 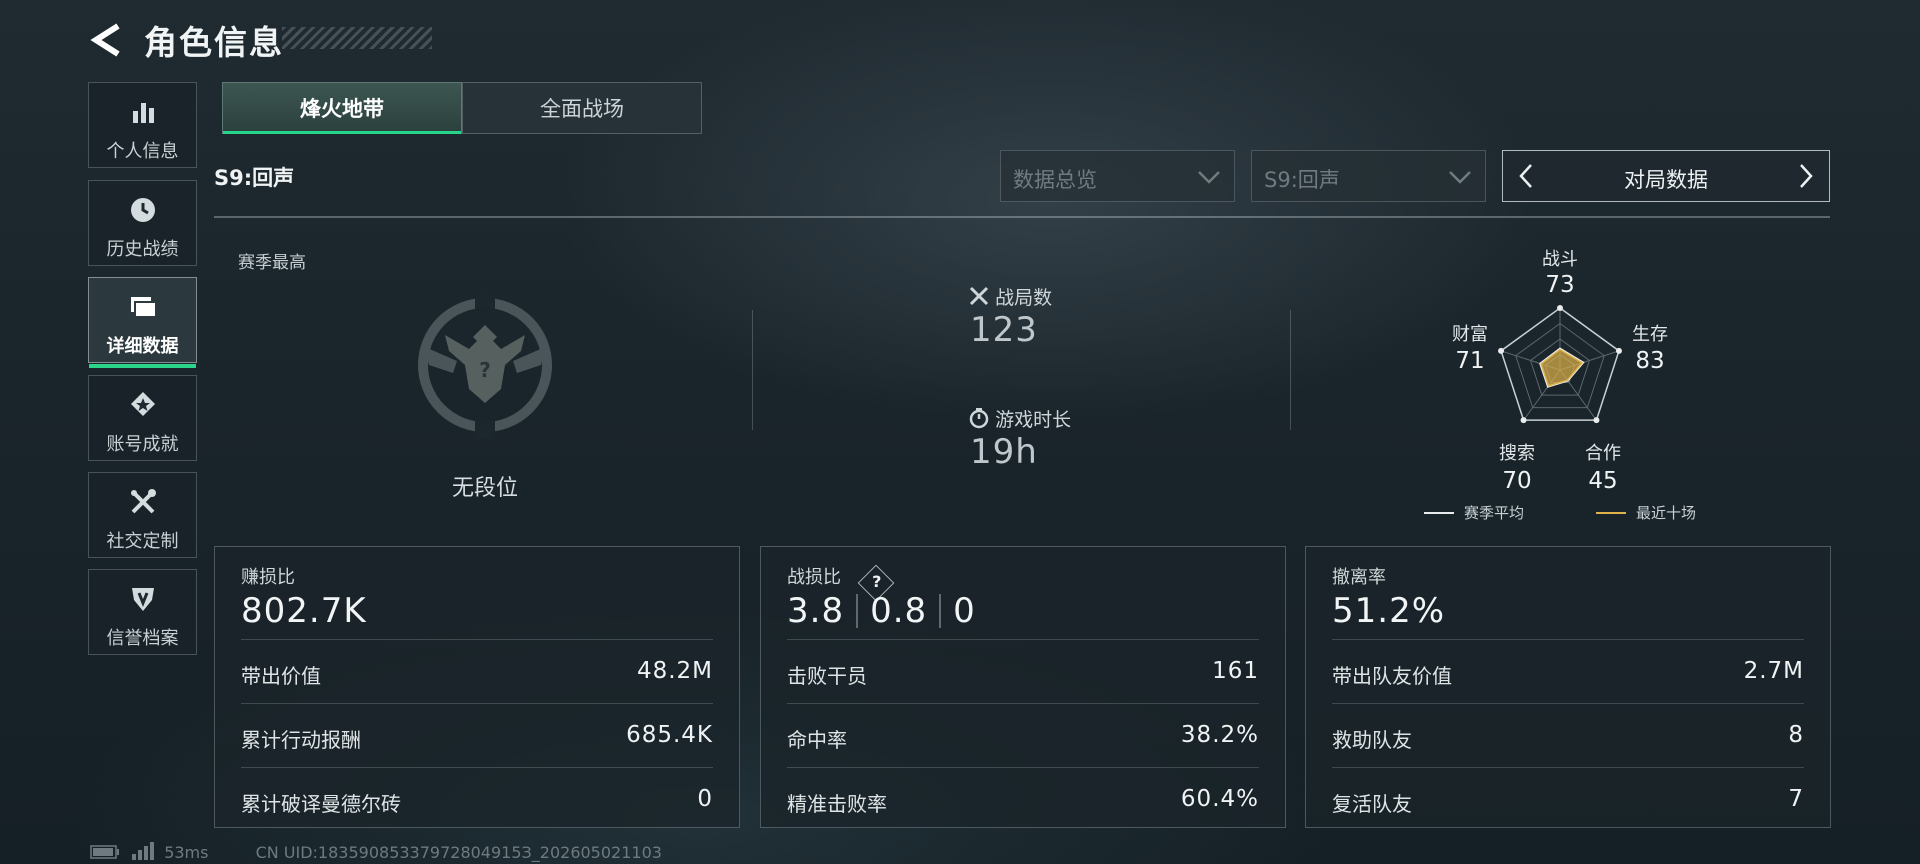 What do you see at coordinates (1392, 676) in the screenshot?
I see `stat-label: 带出队友价值` at bounding box center [1392, 676].